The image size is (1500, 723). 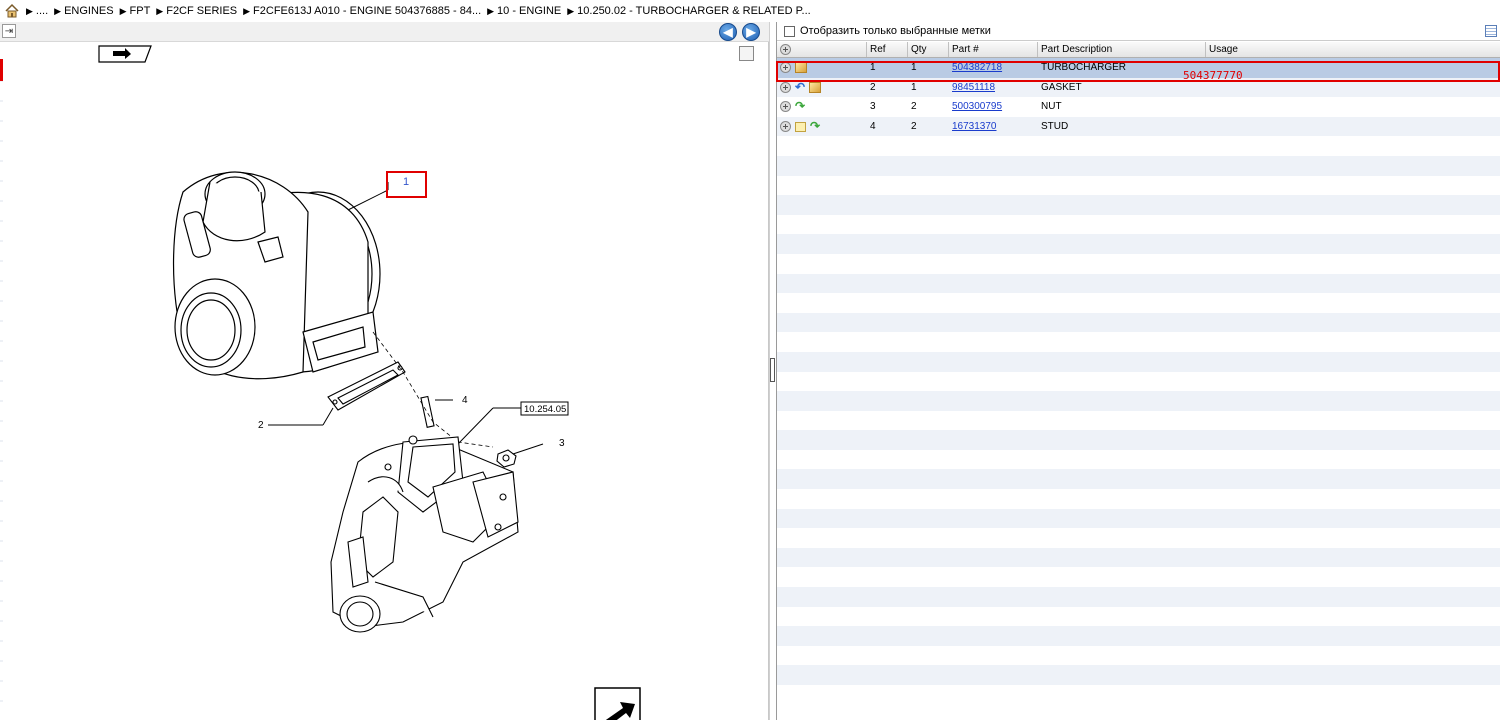 I want to click on nav-forward-button: ▶, so click(x=751, y=32).